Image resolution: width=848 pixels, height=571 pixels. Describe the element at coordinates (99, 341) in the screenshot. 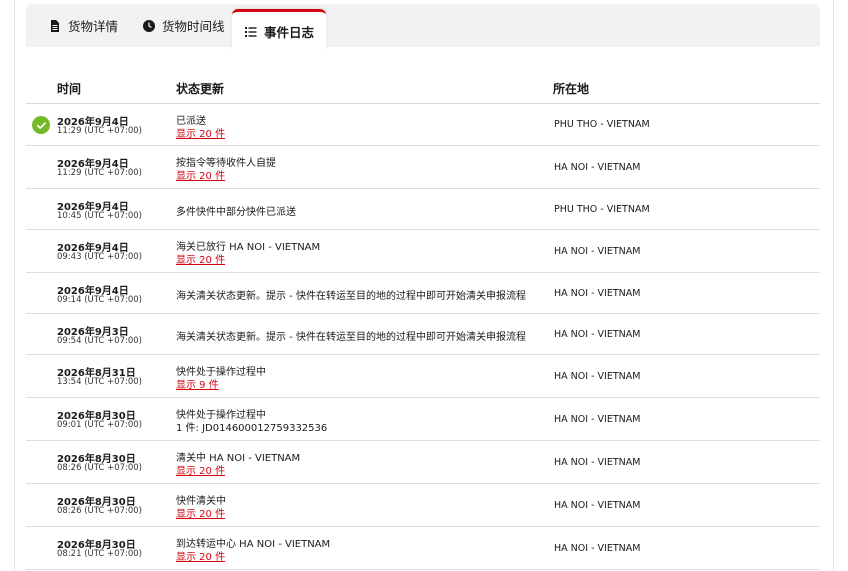

I see `event-time: 09:54 (UTC +07:00)` at that location.